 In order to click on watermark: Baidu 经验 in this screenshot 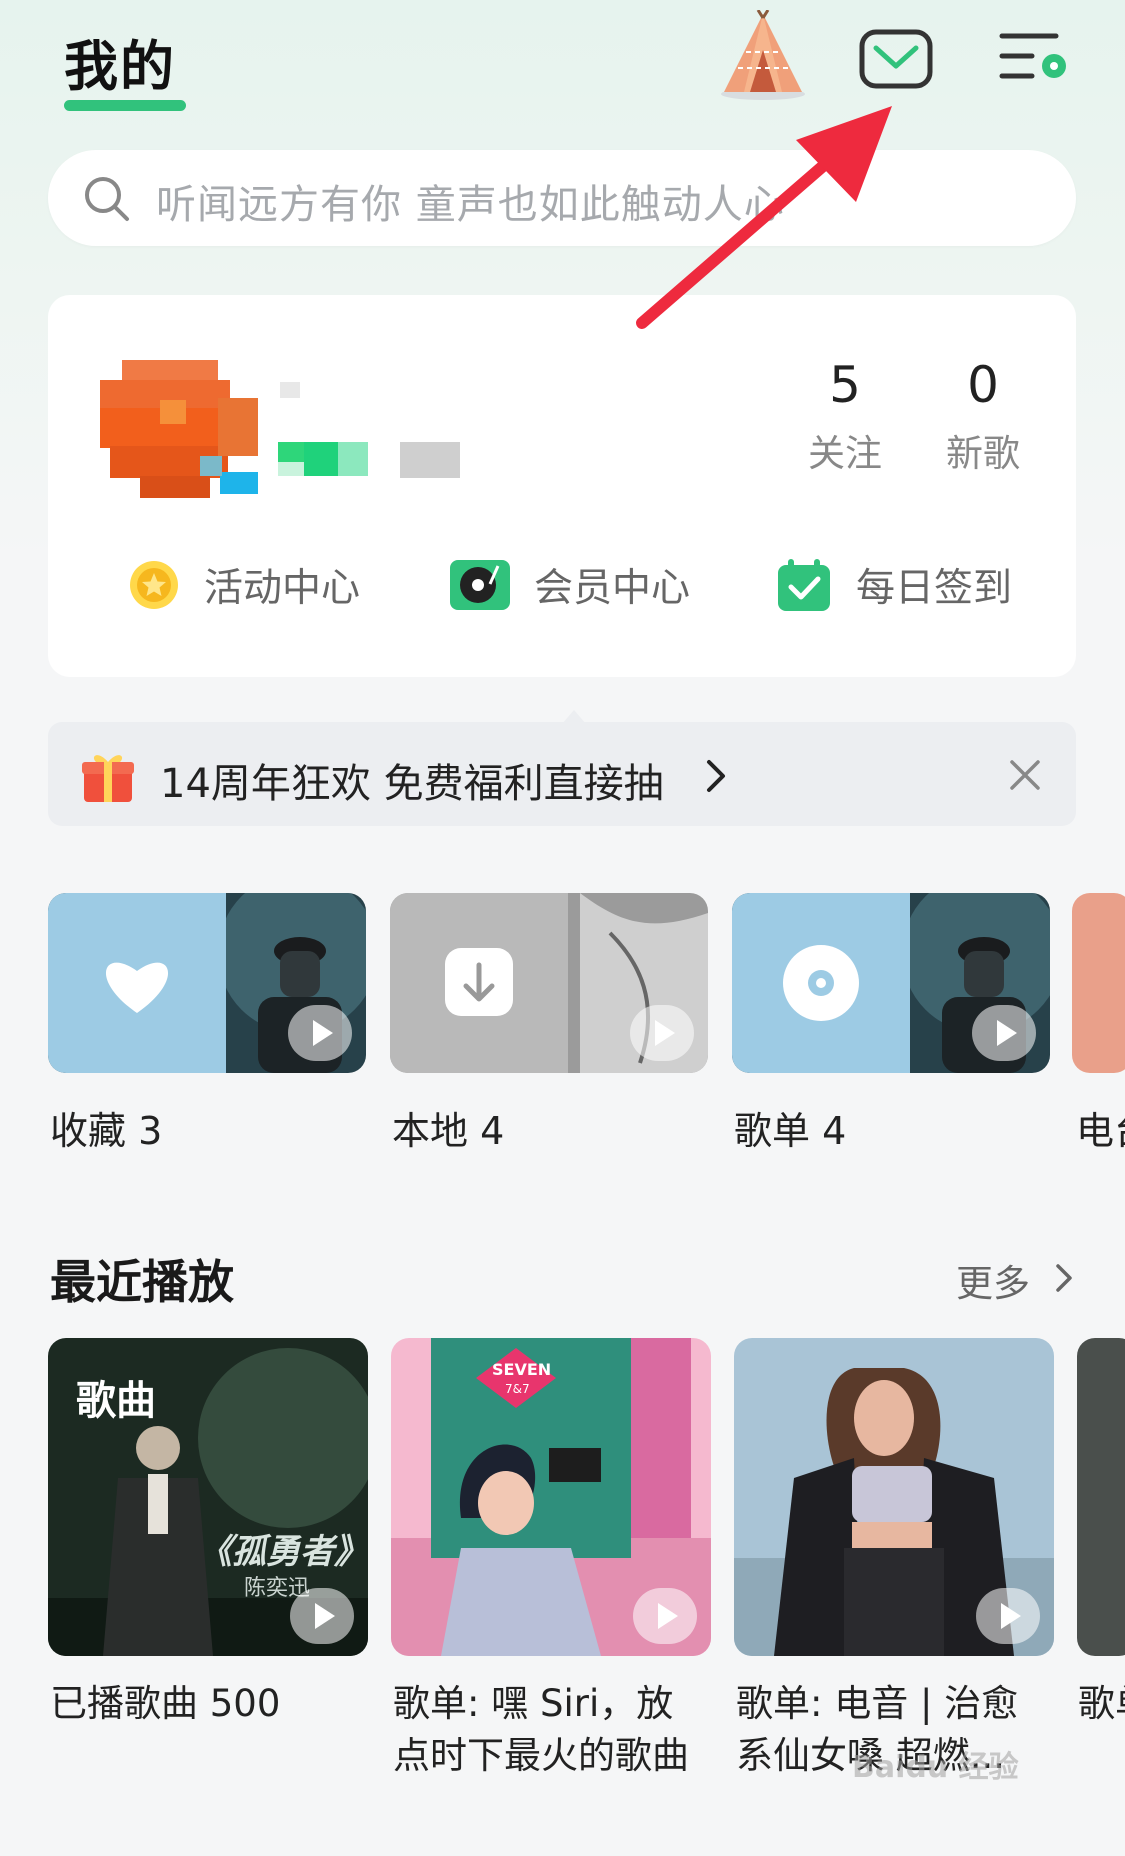, I will do `click(935, 1767)`.